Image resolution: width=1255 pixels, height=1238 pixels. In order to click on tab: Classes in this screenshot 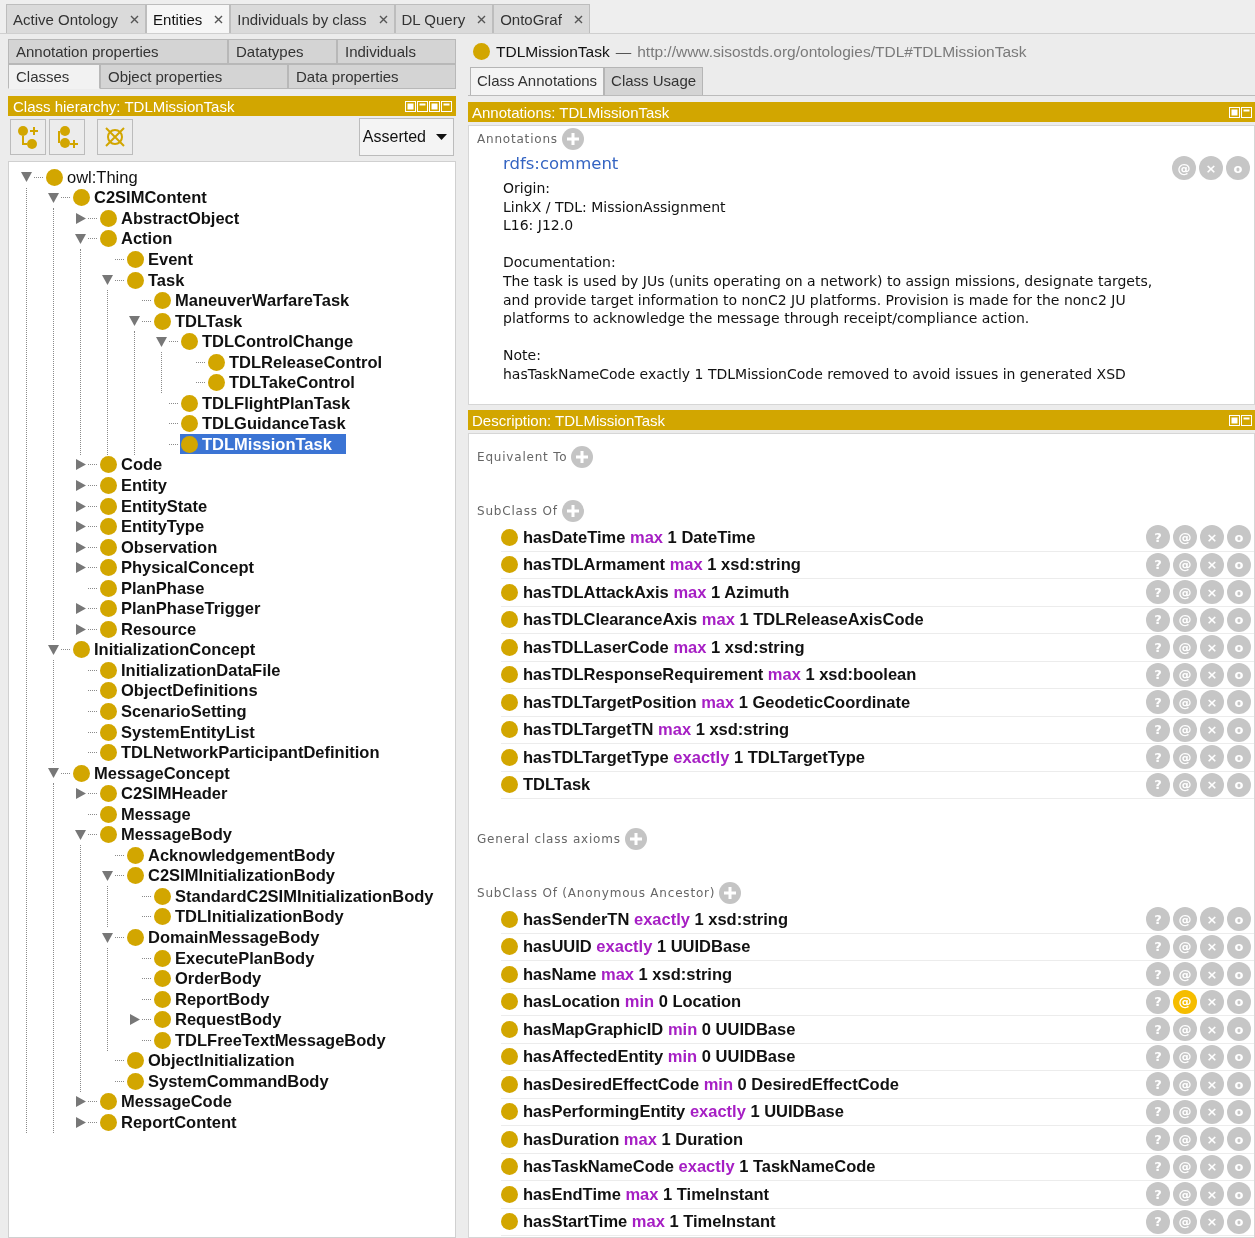, I will do `click(54, 76)`.